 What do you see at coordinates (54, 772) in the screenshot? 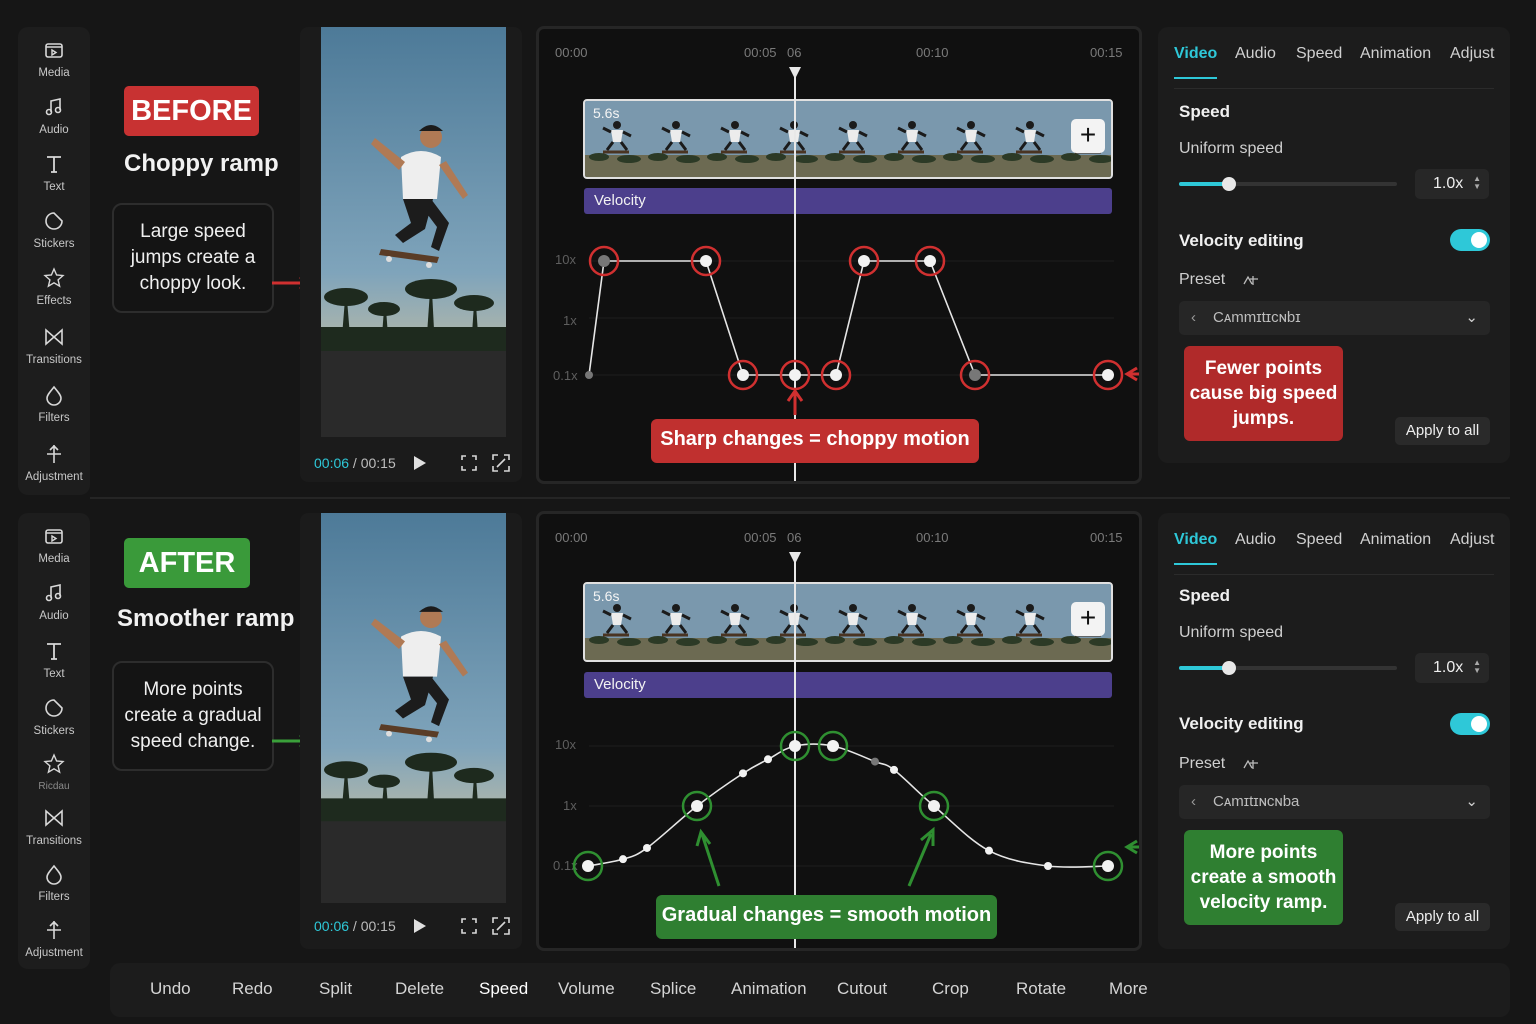
I see `sidebar-item-effects: Ricdau` at bounding box center [54, 772].